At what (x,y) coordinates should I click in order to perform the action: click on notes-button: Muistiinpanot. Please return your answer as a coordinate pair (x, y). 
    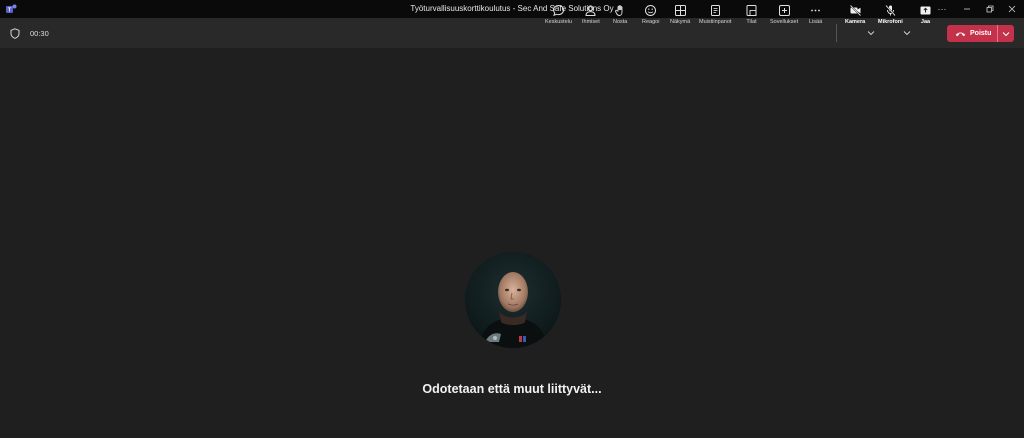
    Looking at the image, I should click on (715, 15).